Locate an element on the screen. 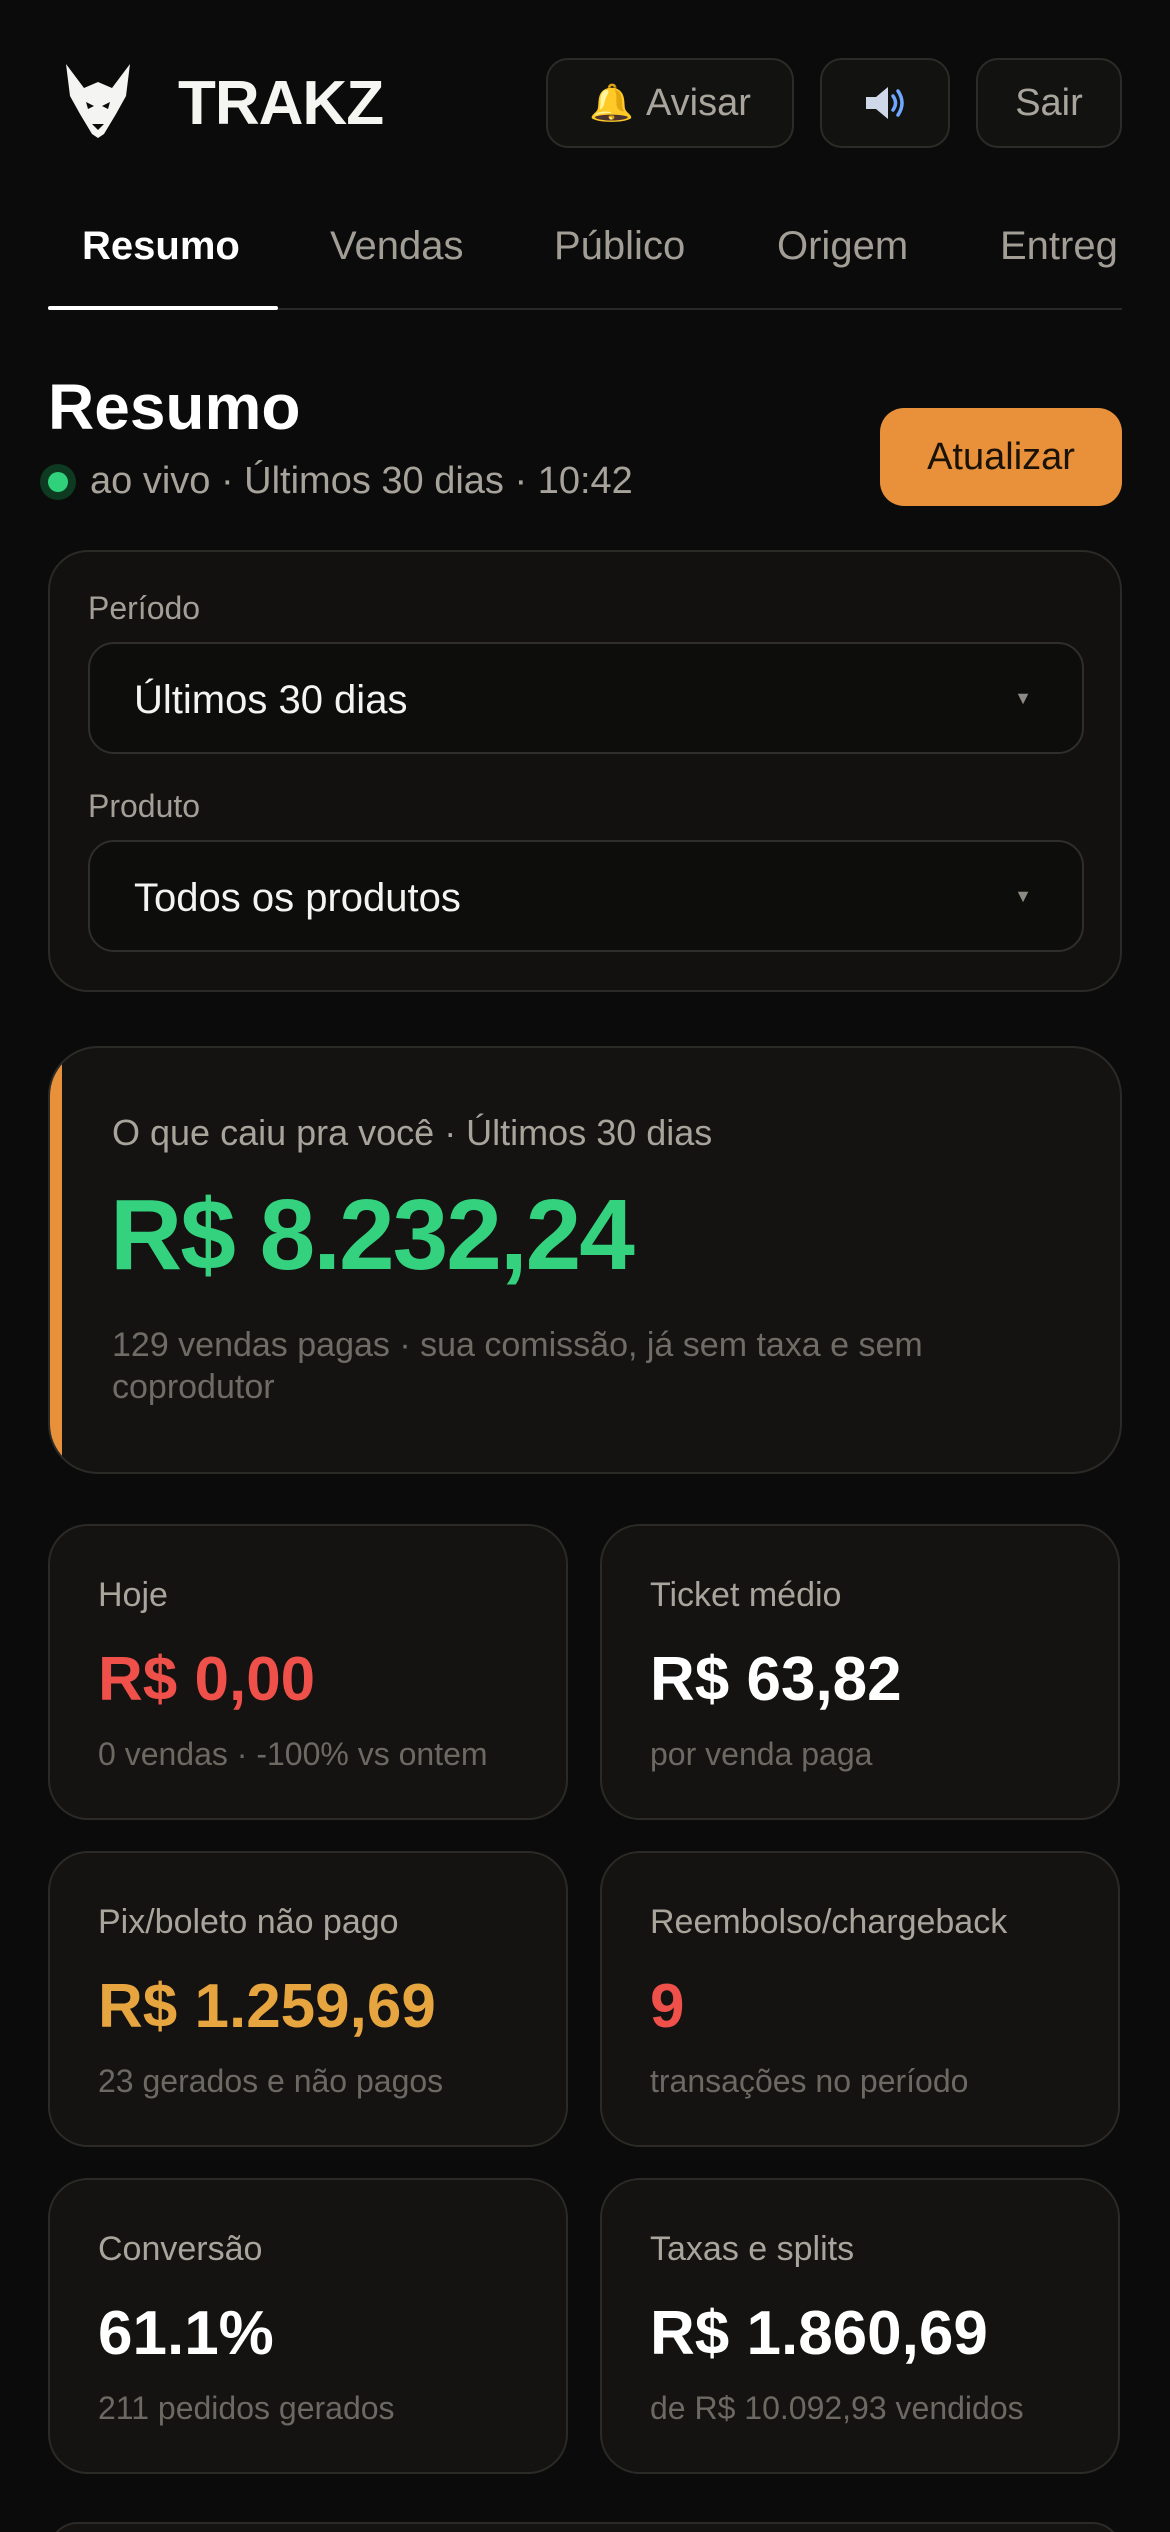 The width and height of the screenshot is (1170, 2532). tab-bar: Resumo Vendas Público Origem Entreg is located at coordinates (585, 255).